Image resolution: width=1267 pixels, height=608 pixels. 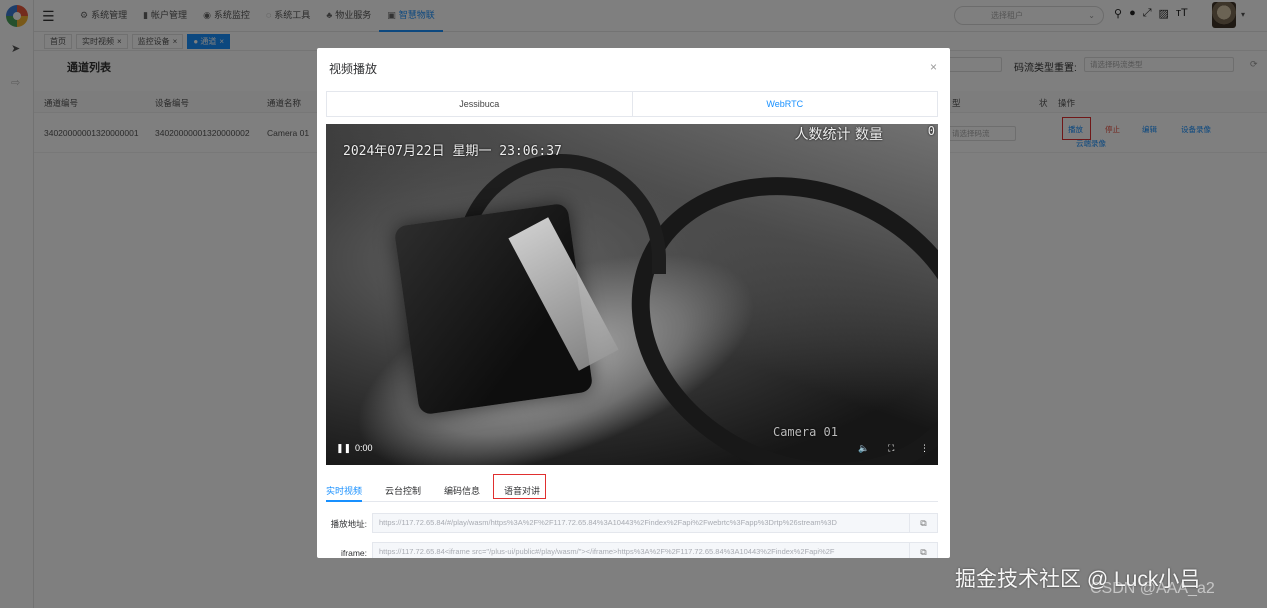 I want to click on active-tab-indicator, so click(x=344, y=501).